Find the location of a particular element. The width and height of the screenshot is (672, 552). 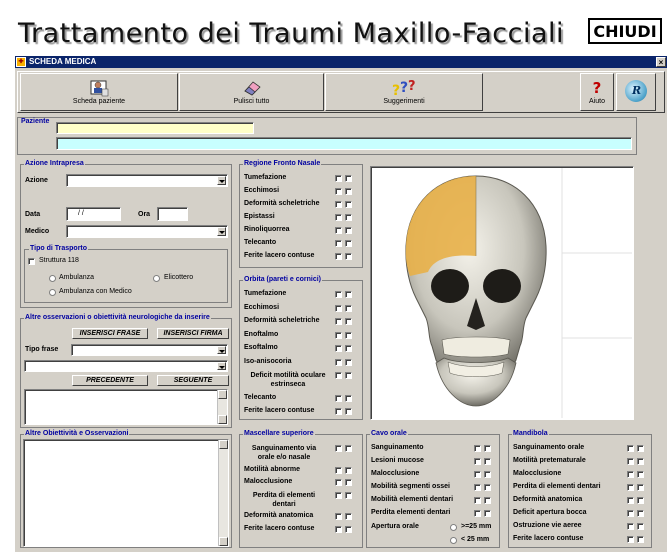

suggerimenti-button: ? ? ? Suggerimenti is located at coordinates (404, 92).